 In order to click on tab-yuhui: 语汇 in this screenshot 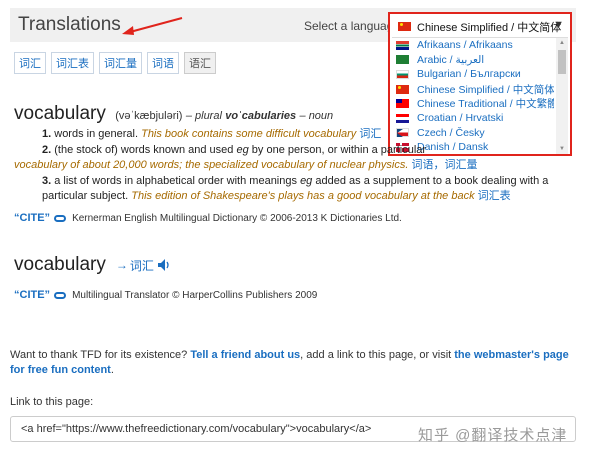, I will do `click(200, 63)`.